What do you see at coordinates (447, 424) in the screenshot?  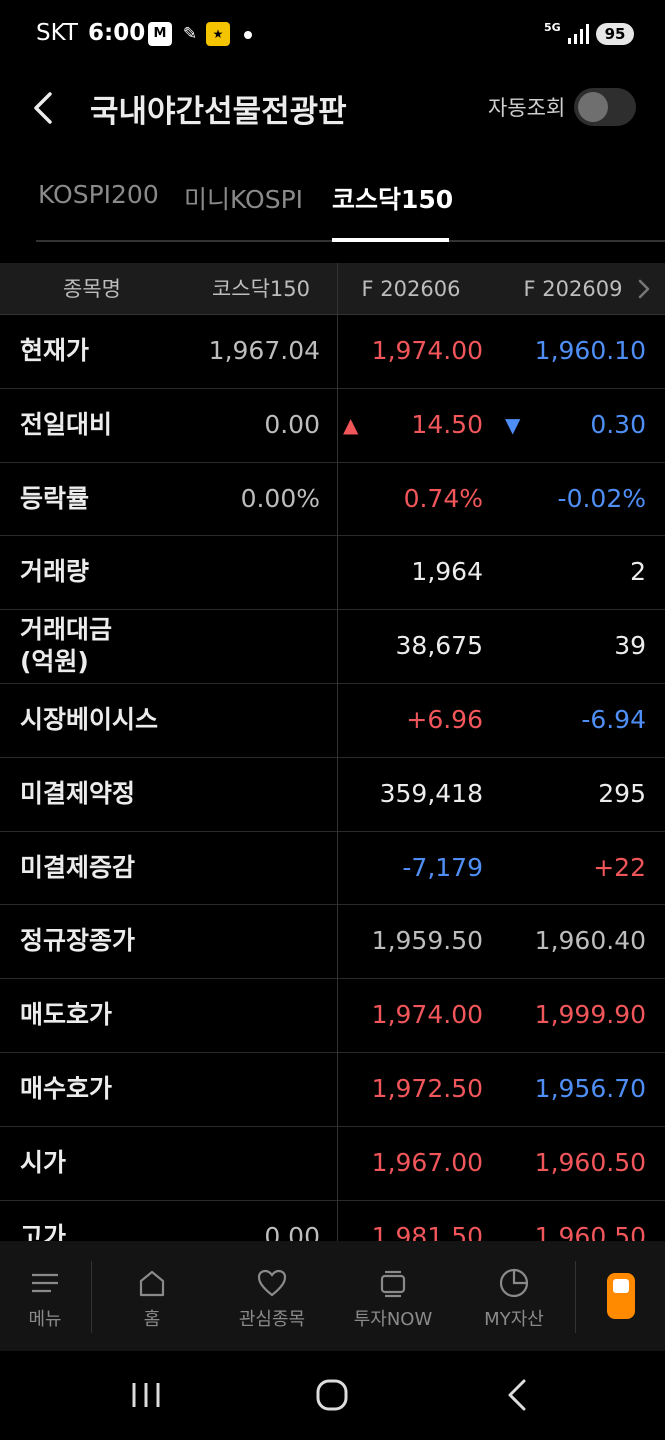 I see `f202606-value: 14.50` at bounding box center [447, 424].